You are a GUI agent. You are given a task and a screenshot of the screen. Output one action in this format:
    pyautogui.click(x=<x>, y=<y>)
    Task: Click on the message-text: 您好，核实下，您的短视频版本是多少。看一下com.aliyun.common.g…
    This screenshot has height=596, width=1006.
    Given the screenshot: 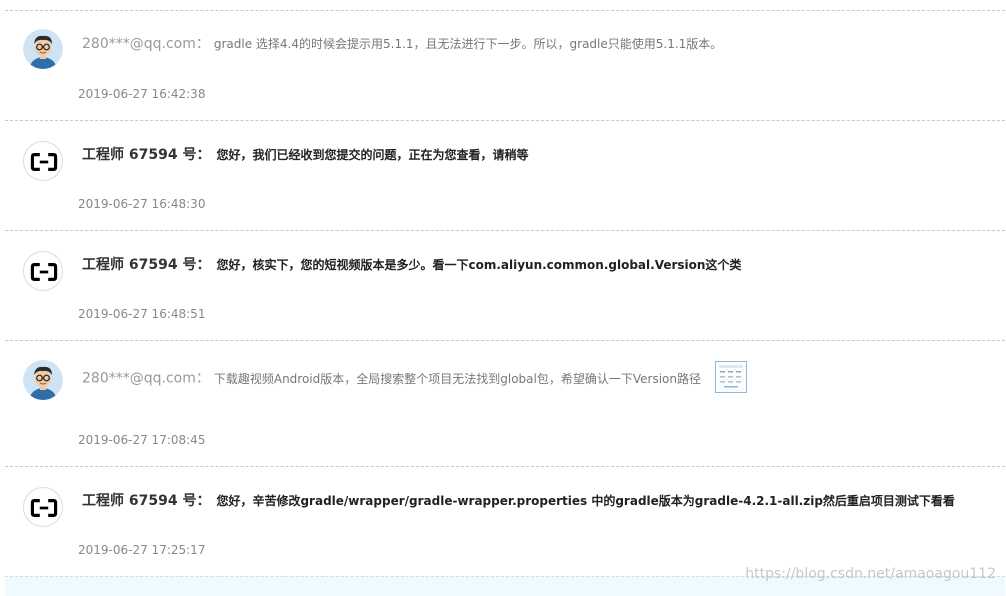 What is the action you would take?
    pyautogui.click(x=479, y=265)
    